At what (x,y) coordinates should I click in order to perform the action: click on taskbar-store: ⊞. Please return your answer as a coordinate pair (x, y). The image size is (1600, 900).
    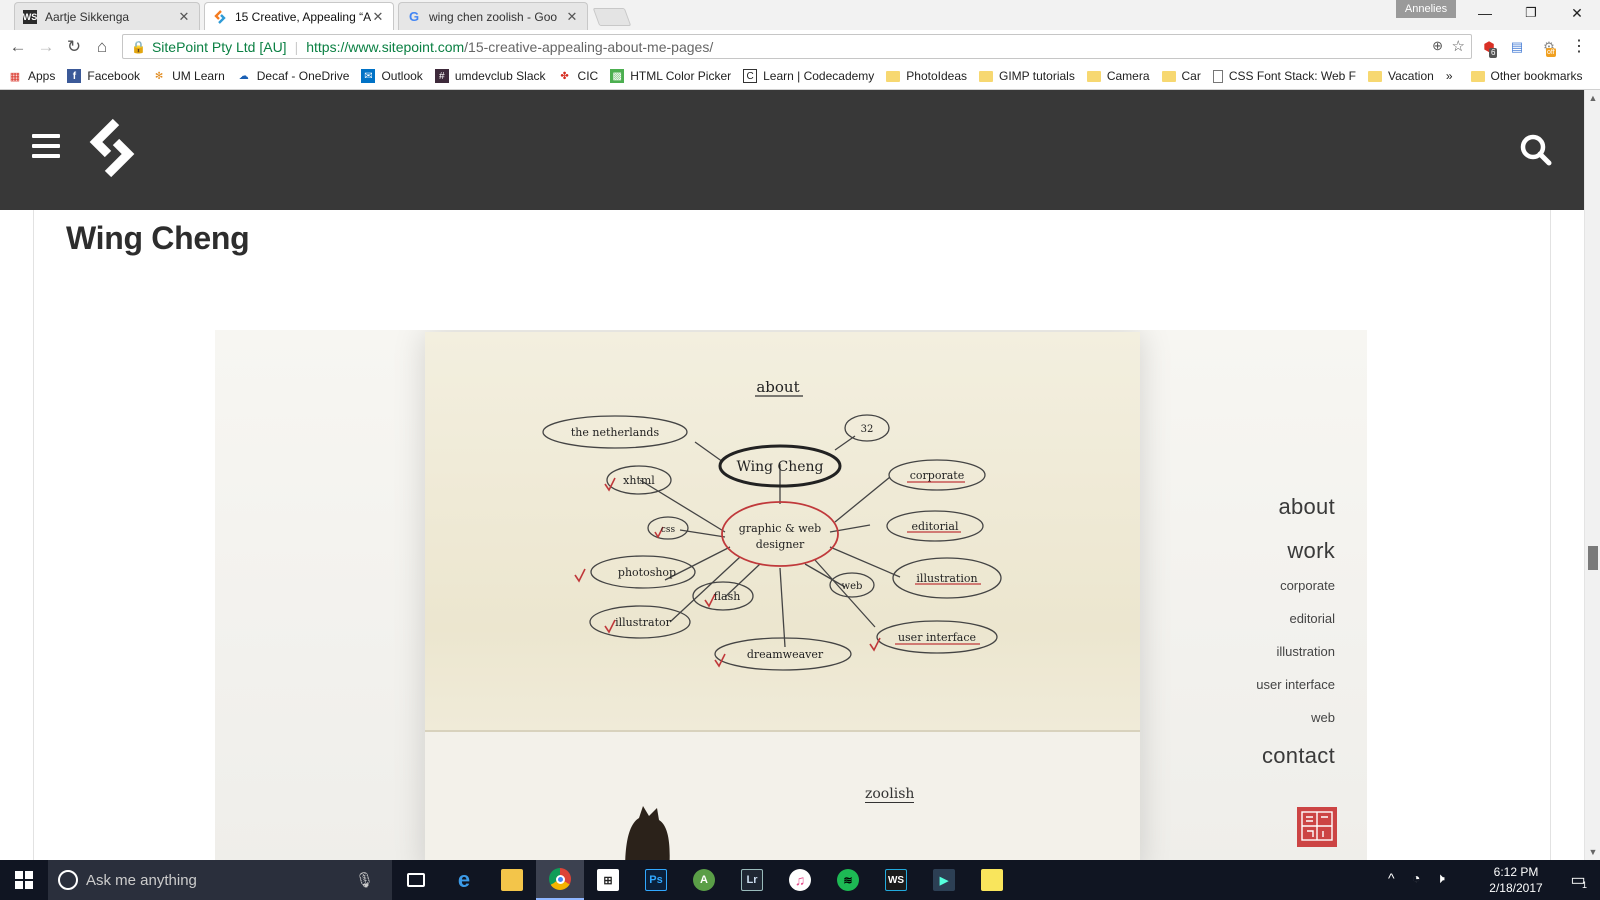
    Looking at the image, I should click on (608, 880).